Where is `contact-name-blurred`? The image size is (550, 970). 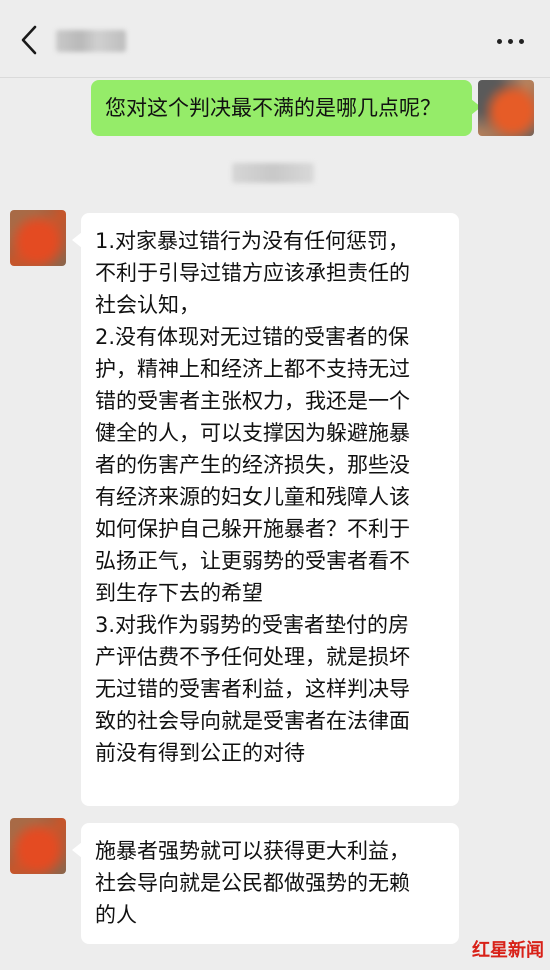
contact-name-blurred is located at coordinates (91, 41).